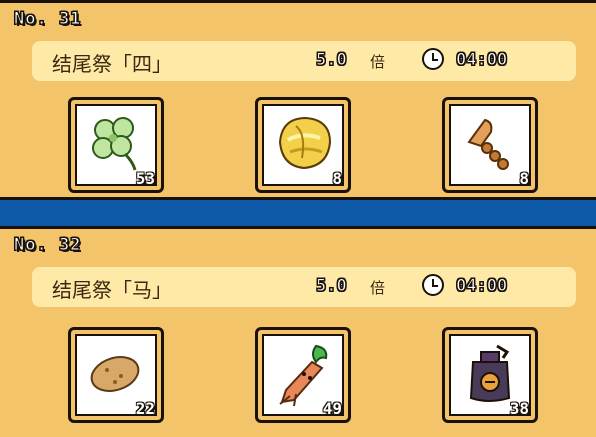  I want to click on item-slot: 53, so click(116, 145).